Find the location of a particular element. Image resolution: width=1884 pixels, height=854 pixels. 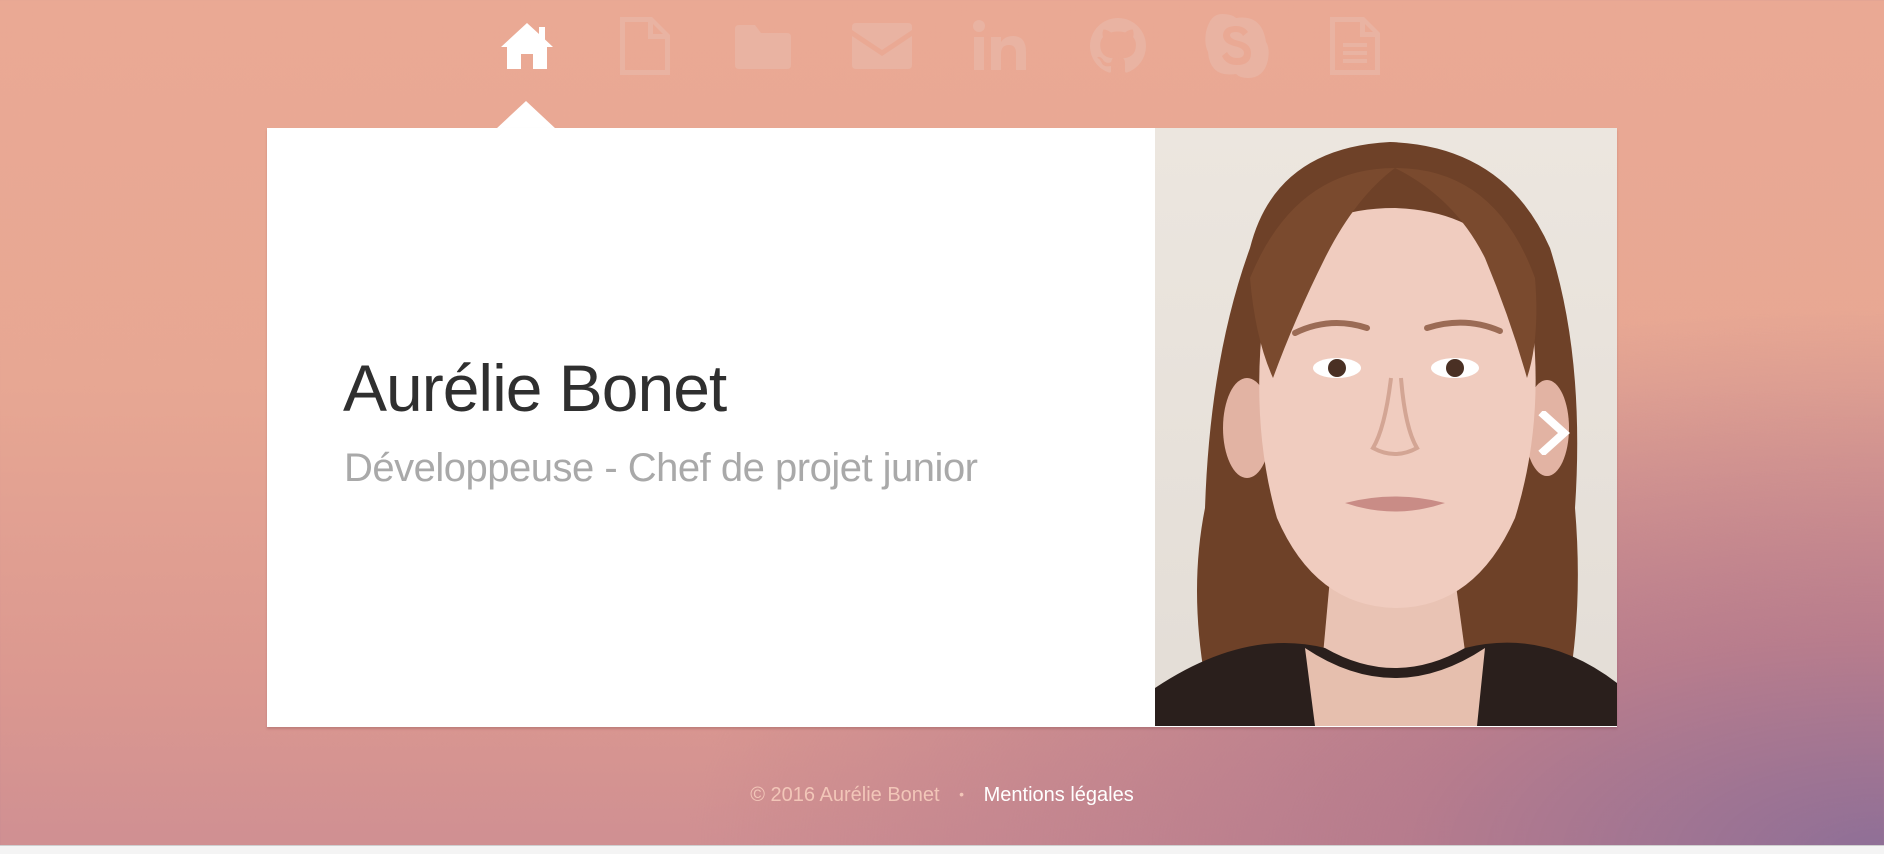

nav-github is located at coordinates (1118, 46).